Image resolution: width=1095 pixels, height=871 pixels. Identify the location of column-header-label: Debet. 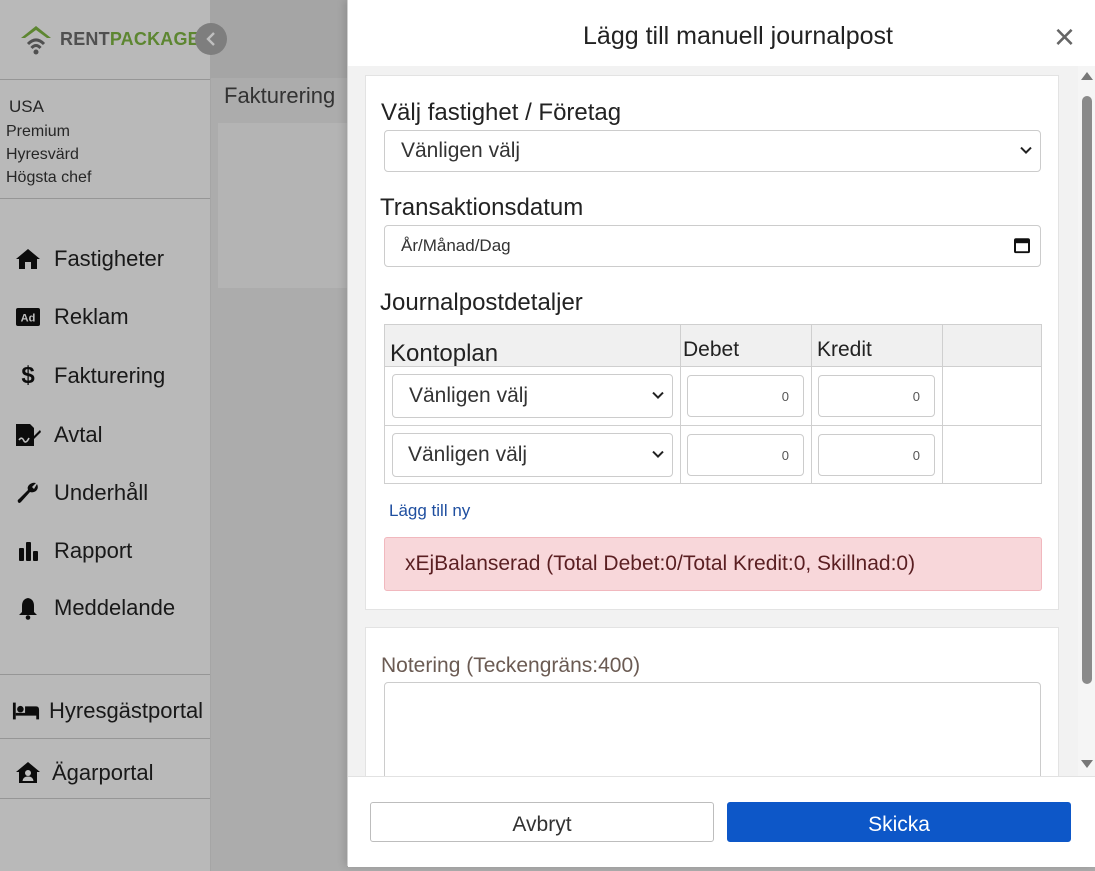
(711, 349).